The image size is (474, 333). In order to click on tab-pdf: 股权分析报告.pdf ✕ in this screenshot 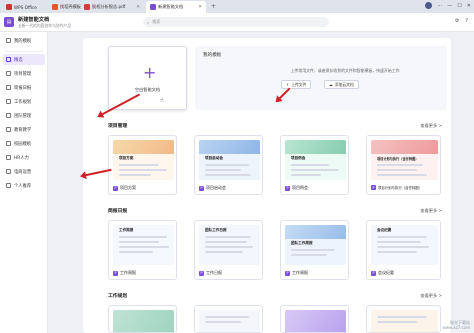, I will do `click(112, 7)`.